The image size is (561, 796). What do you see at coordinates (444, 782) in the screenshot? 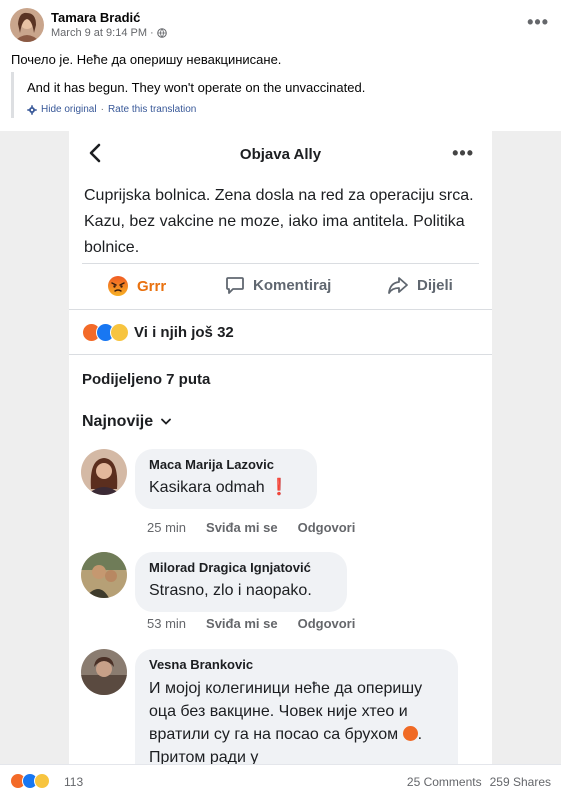
I see `comments-count-link: 25 Comments` at bounding box center [444, 782].